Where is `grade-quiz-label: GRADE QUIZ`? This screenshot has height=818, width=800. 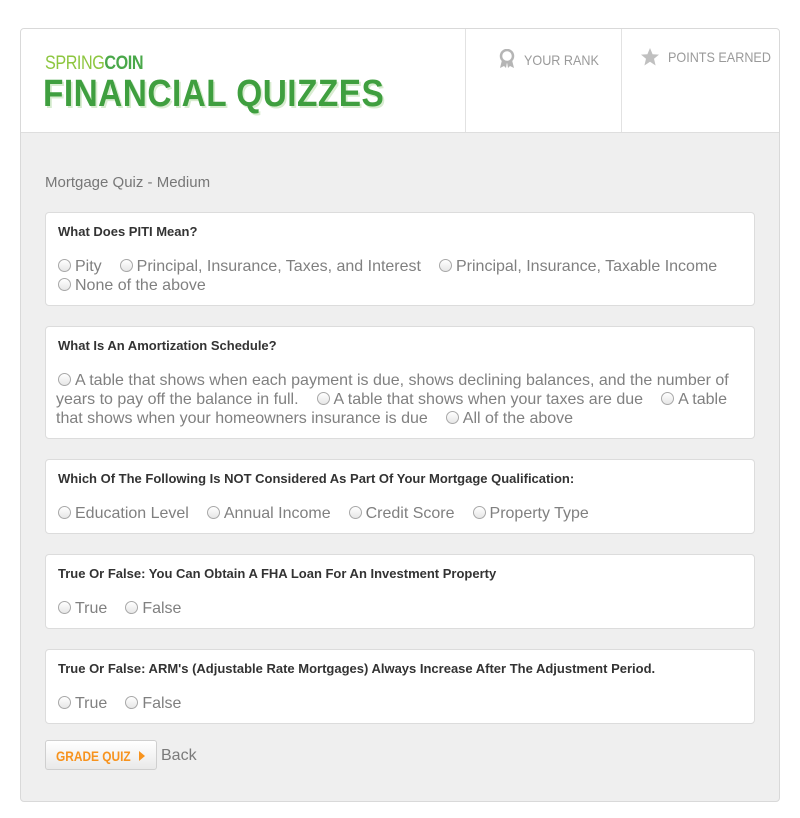
grade-quiz-label: GRADE QUIZ is located at coordinates (93, 756).